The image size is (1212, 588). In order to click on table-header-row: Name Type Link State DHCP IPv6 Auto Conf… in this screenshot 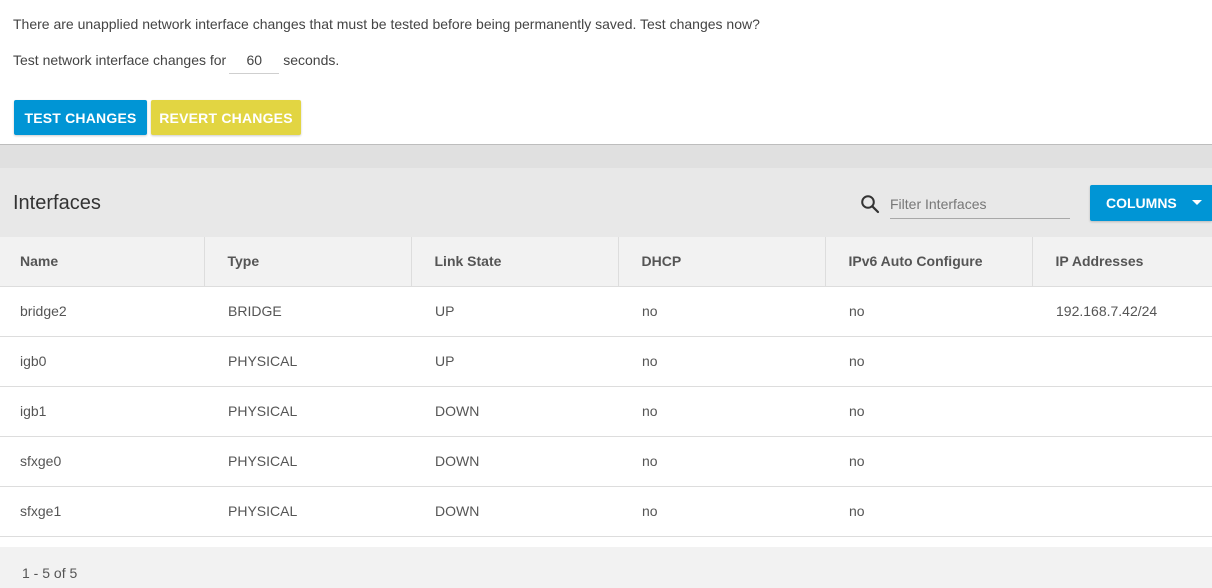, I will do `click(606, 262)`.